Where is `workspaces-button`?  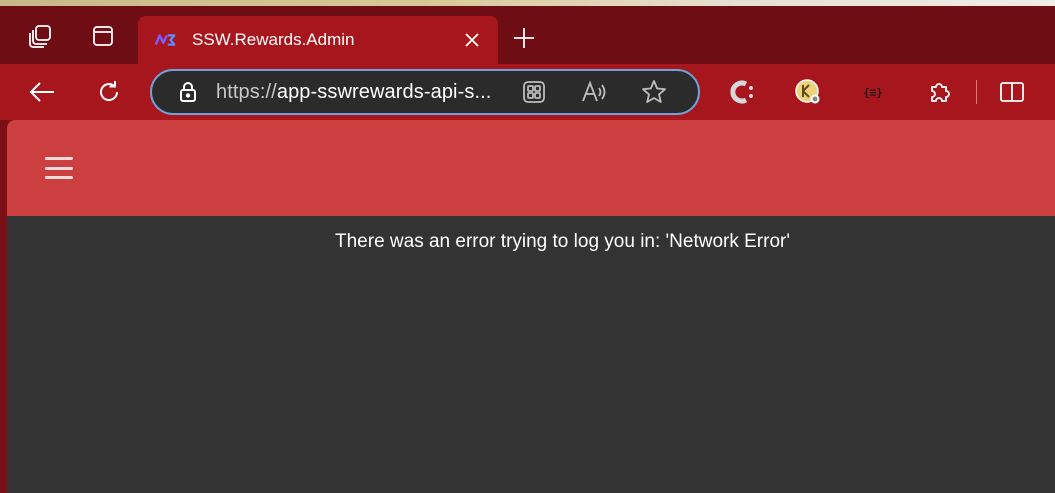
workspaces-button is located at coordinates (40, 38).